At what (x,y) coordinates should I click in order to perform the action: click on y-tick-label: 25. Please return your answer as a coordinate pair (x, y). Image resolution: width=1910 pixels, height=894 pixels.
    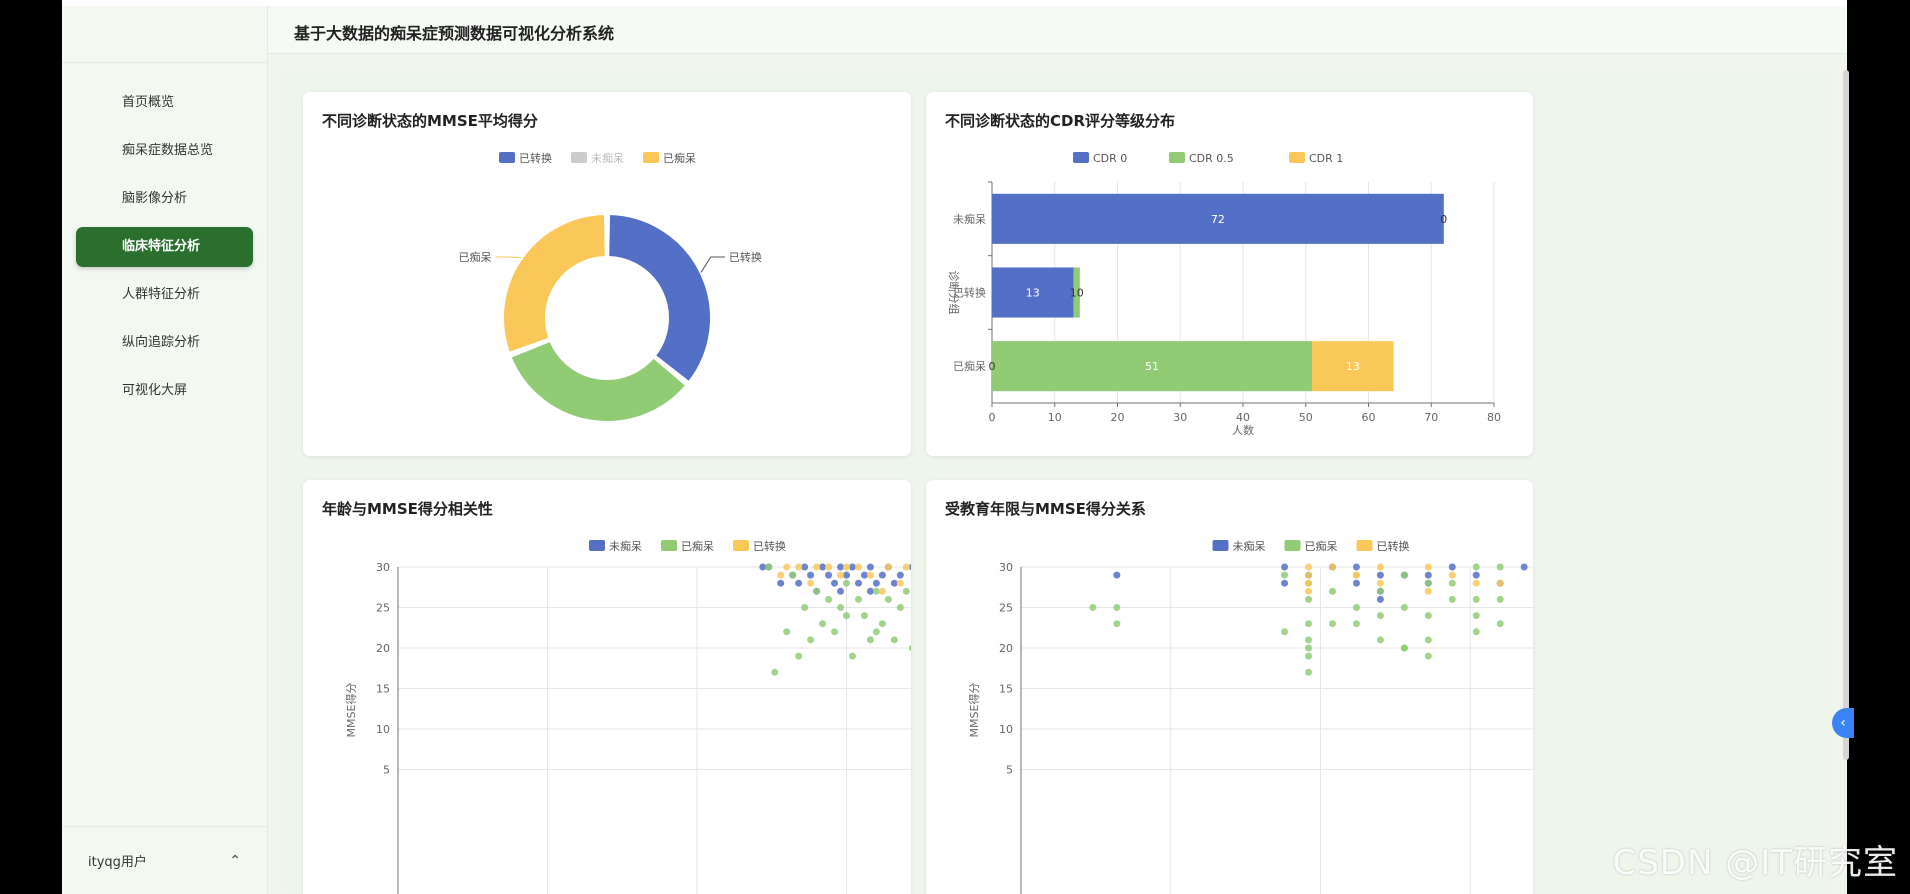
    Looking at the image, I should click on (383, 608).